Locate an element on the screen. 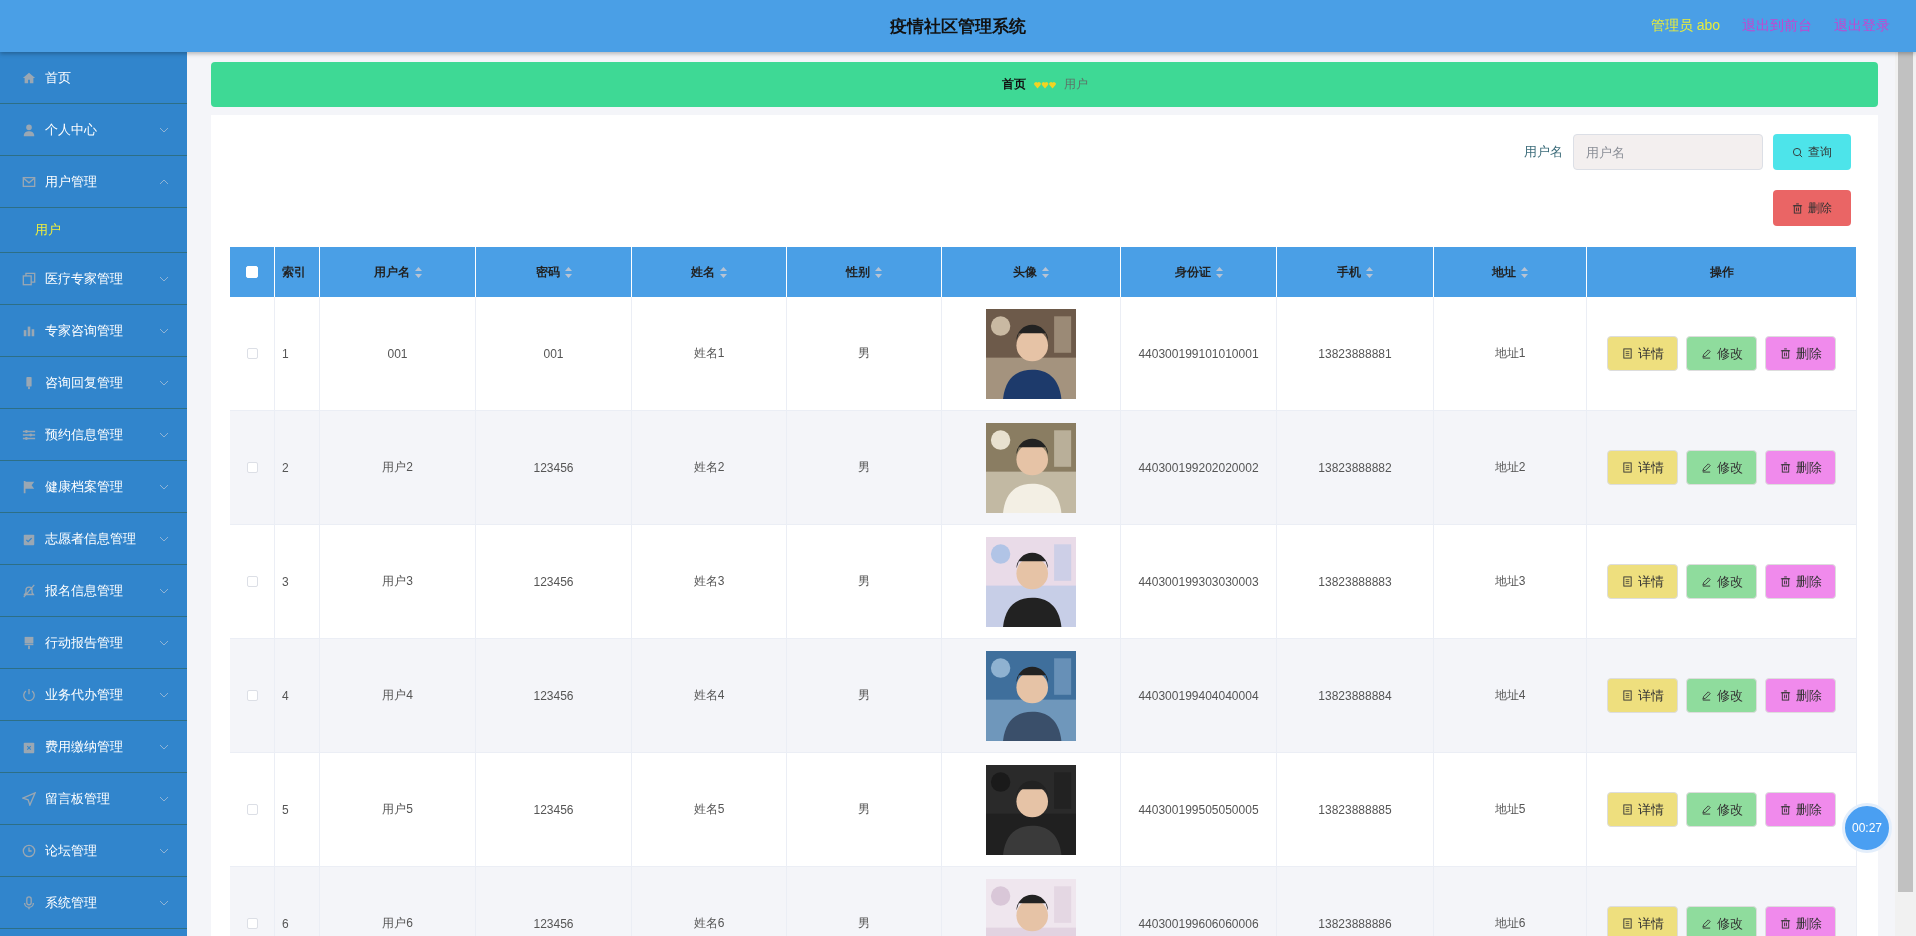 The width and height of the screenshot is (1916, 936). table-cell: 13823888882 is located at coordinates (1355, 468).